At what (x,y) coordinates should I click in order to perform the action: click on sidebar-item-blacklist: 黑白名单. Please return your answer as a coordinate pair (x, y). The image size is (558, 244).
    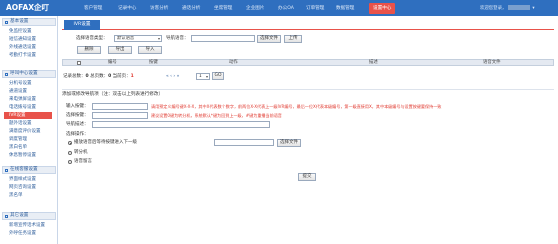
    Looking at the image, I should click on (18, 147).